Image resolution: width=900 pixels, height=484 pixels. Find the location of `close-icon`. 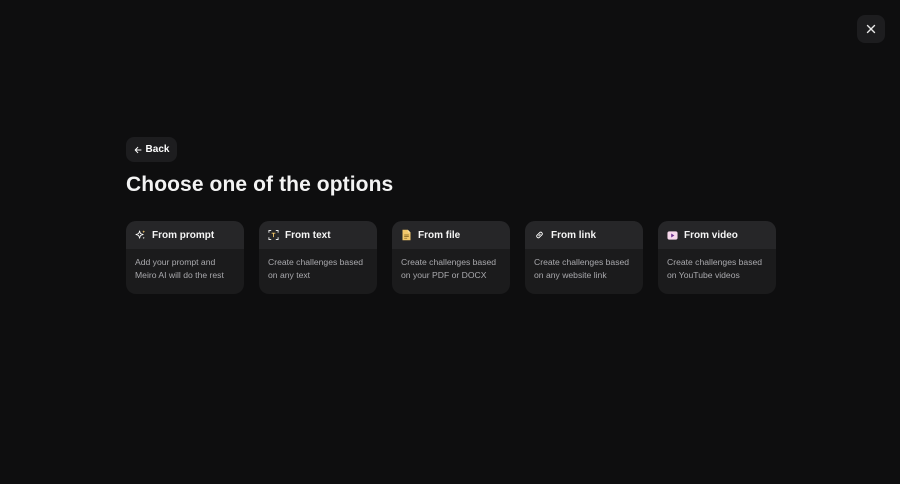

close-icon is located at coordinates (871, 29).